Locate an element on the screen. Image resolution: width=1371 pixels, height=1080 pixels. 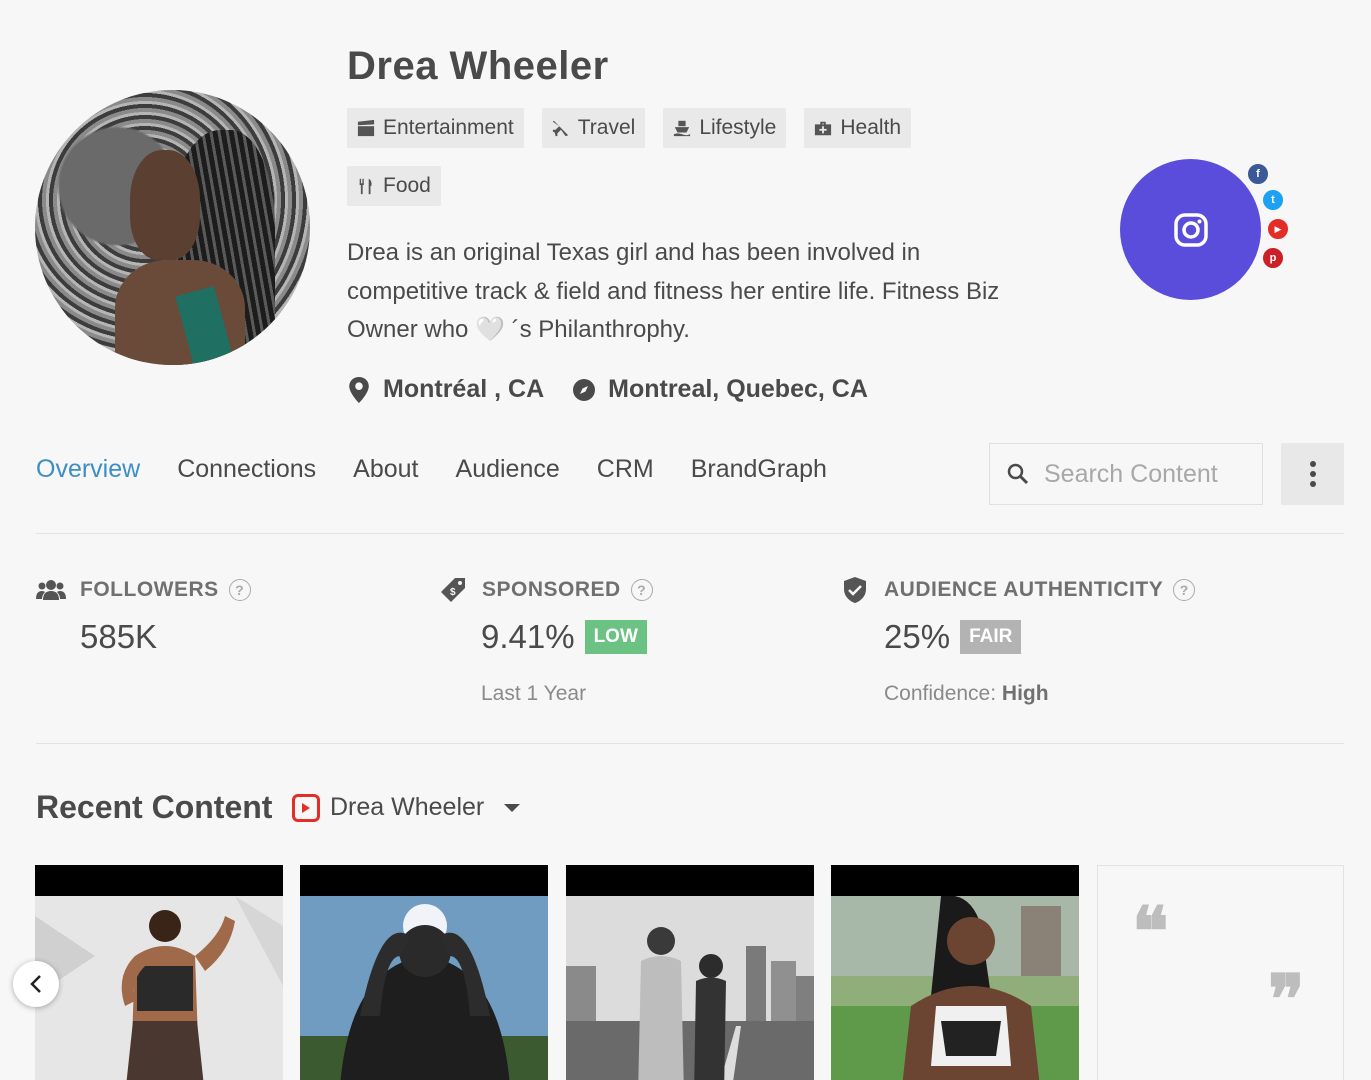
more-options-button is located at coordinates (1312, 474).